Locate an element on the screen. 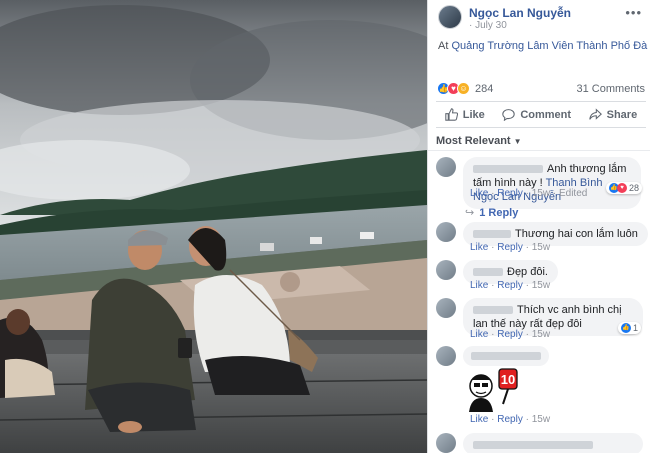 The width and height of the screenshot is (650, 453). share-label: Share is located at coordinates (622, 114).